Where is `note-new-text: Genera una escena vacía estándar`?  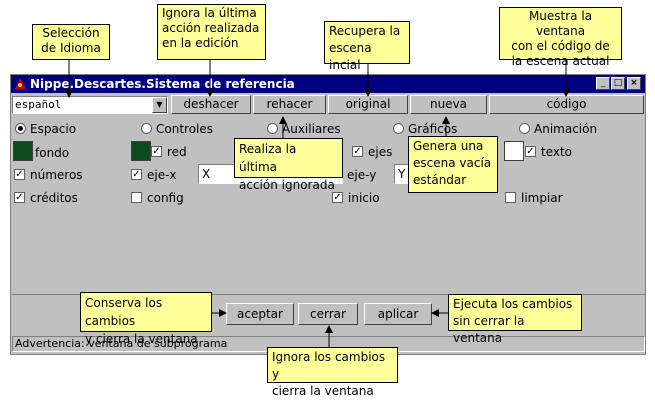
note-new-text: Genera una escena vacía estándar is located at coordinates (452, 163).